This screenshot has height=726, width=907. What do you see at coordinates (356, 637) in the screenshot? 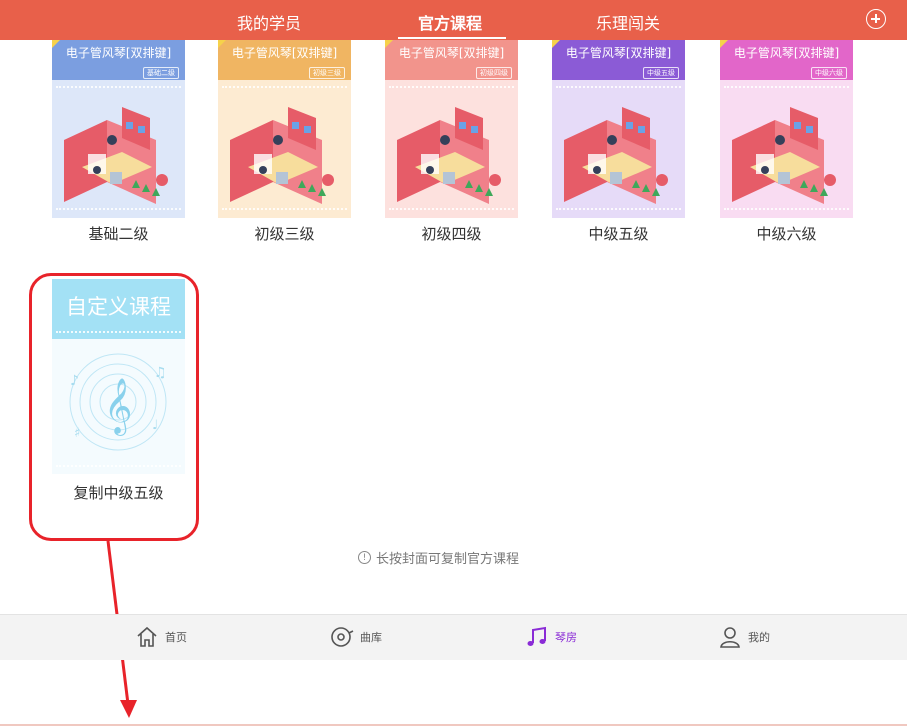
I see `nav-item-library: 曲库` at bounding box center [356, 637].